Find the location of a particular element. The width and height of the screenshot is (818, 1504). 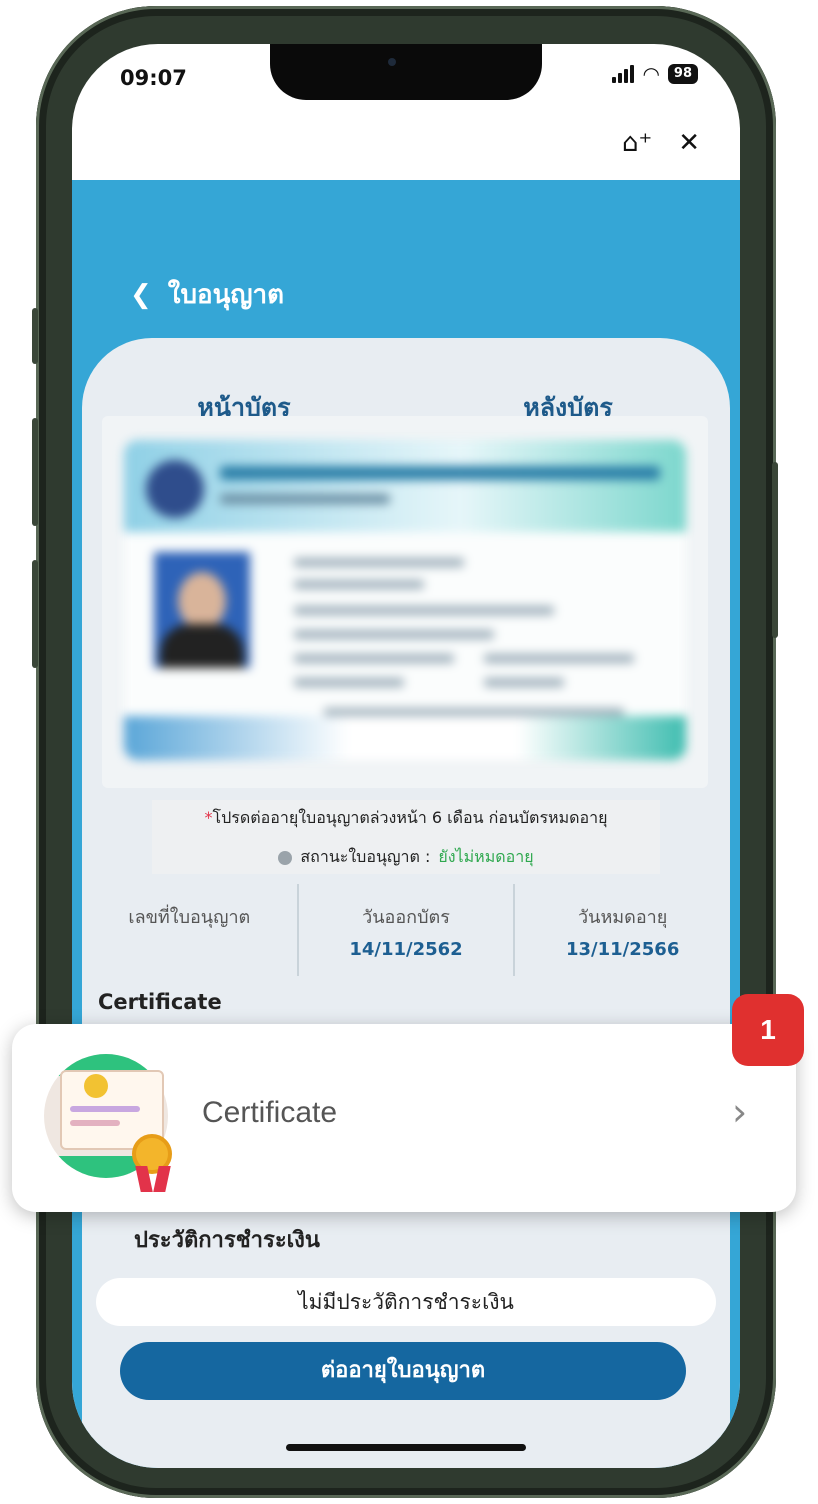

add-to-home-icon: ⌂⁺ is located at coordinates (637, 143).